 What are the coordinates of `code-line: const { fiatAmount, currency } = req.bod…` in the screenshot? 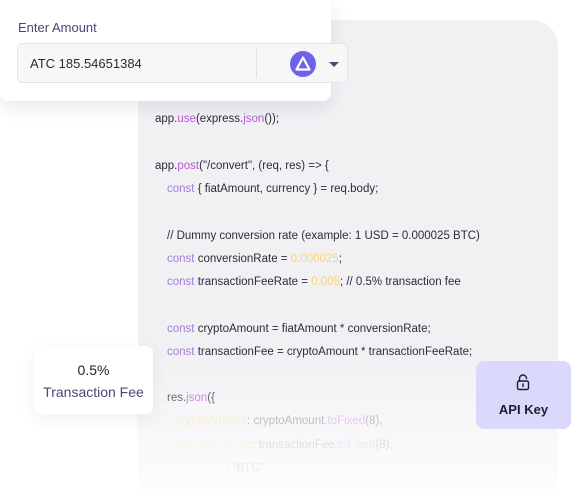 It's located at (273, 189).